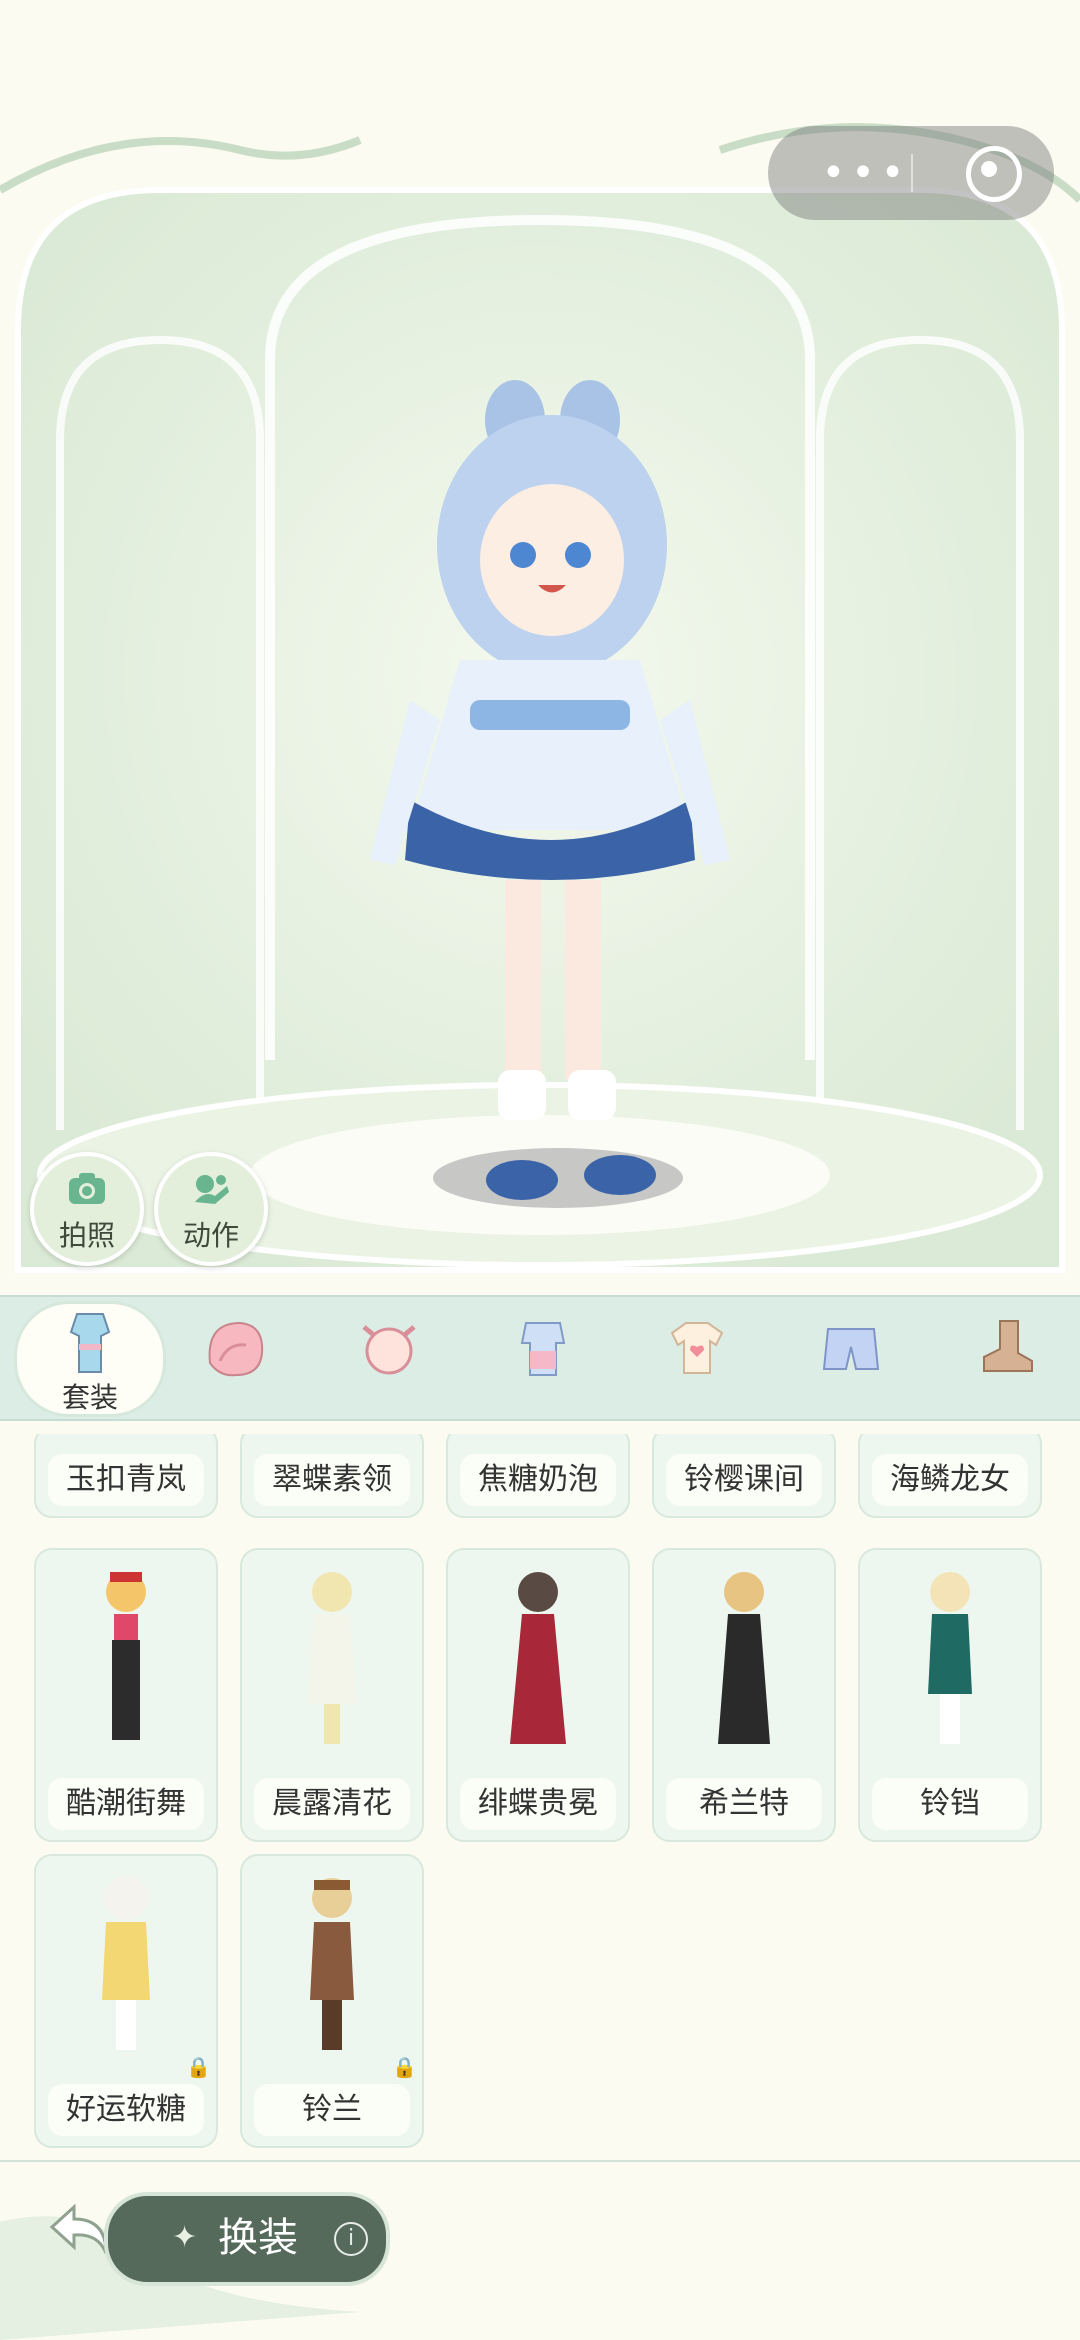 The height and width of the screenshot is (2340, 1080). What do you see at coordinates (332, 1480) in the screenshot?
I see `outfit-name: 翠蝶素领` at bounding box center [332, 1480].